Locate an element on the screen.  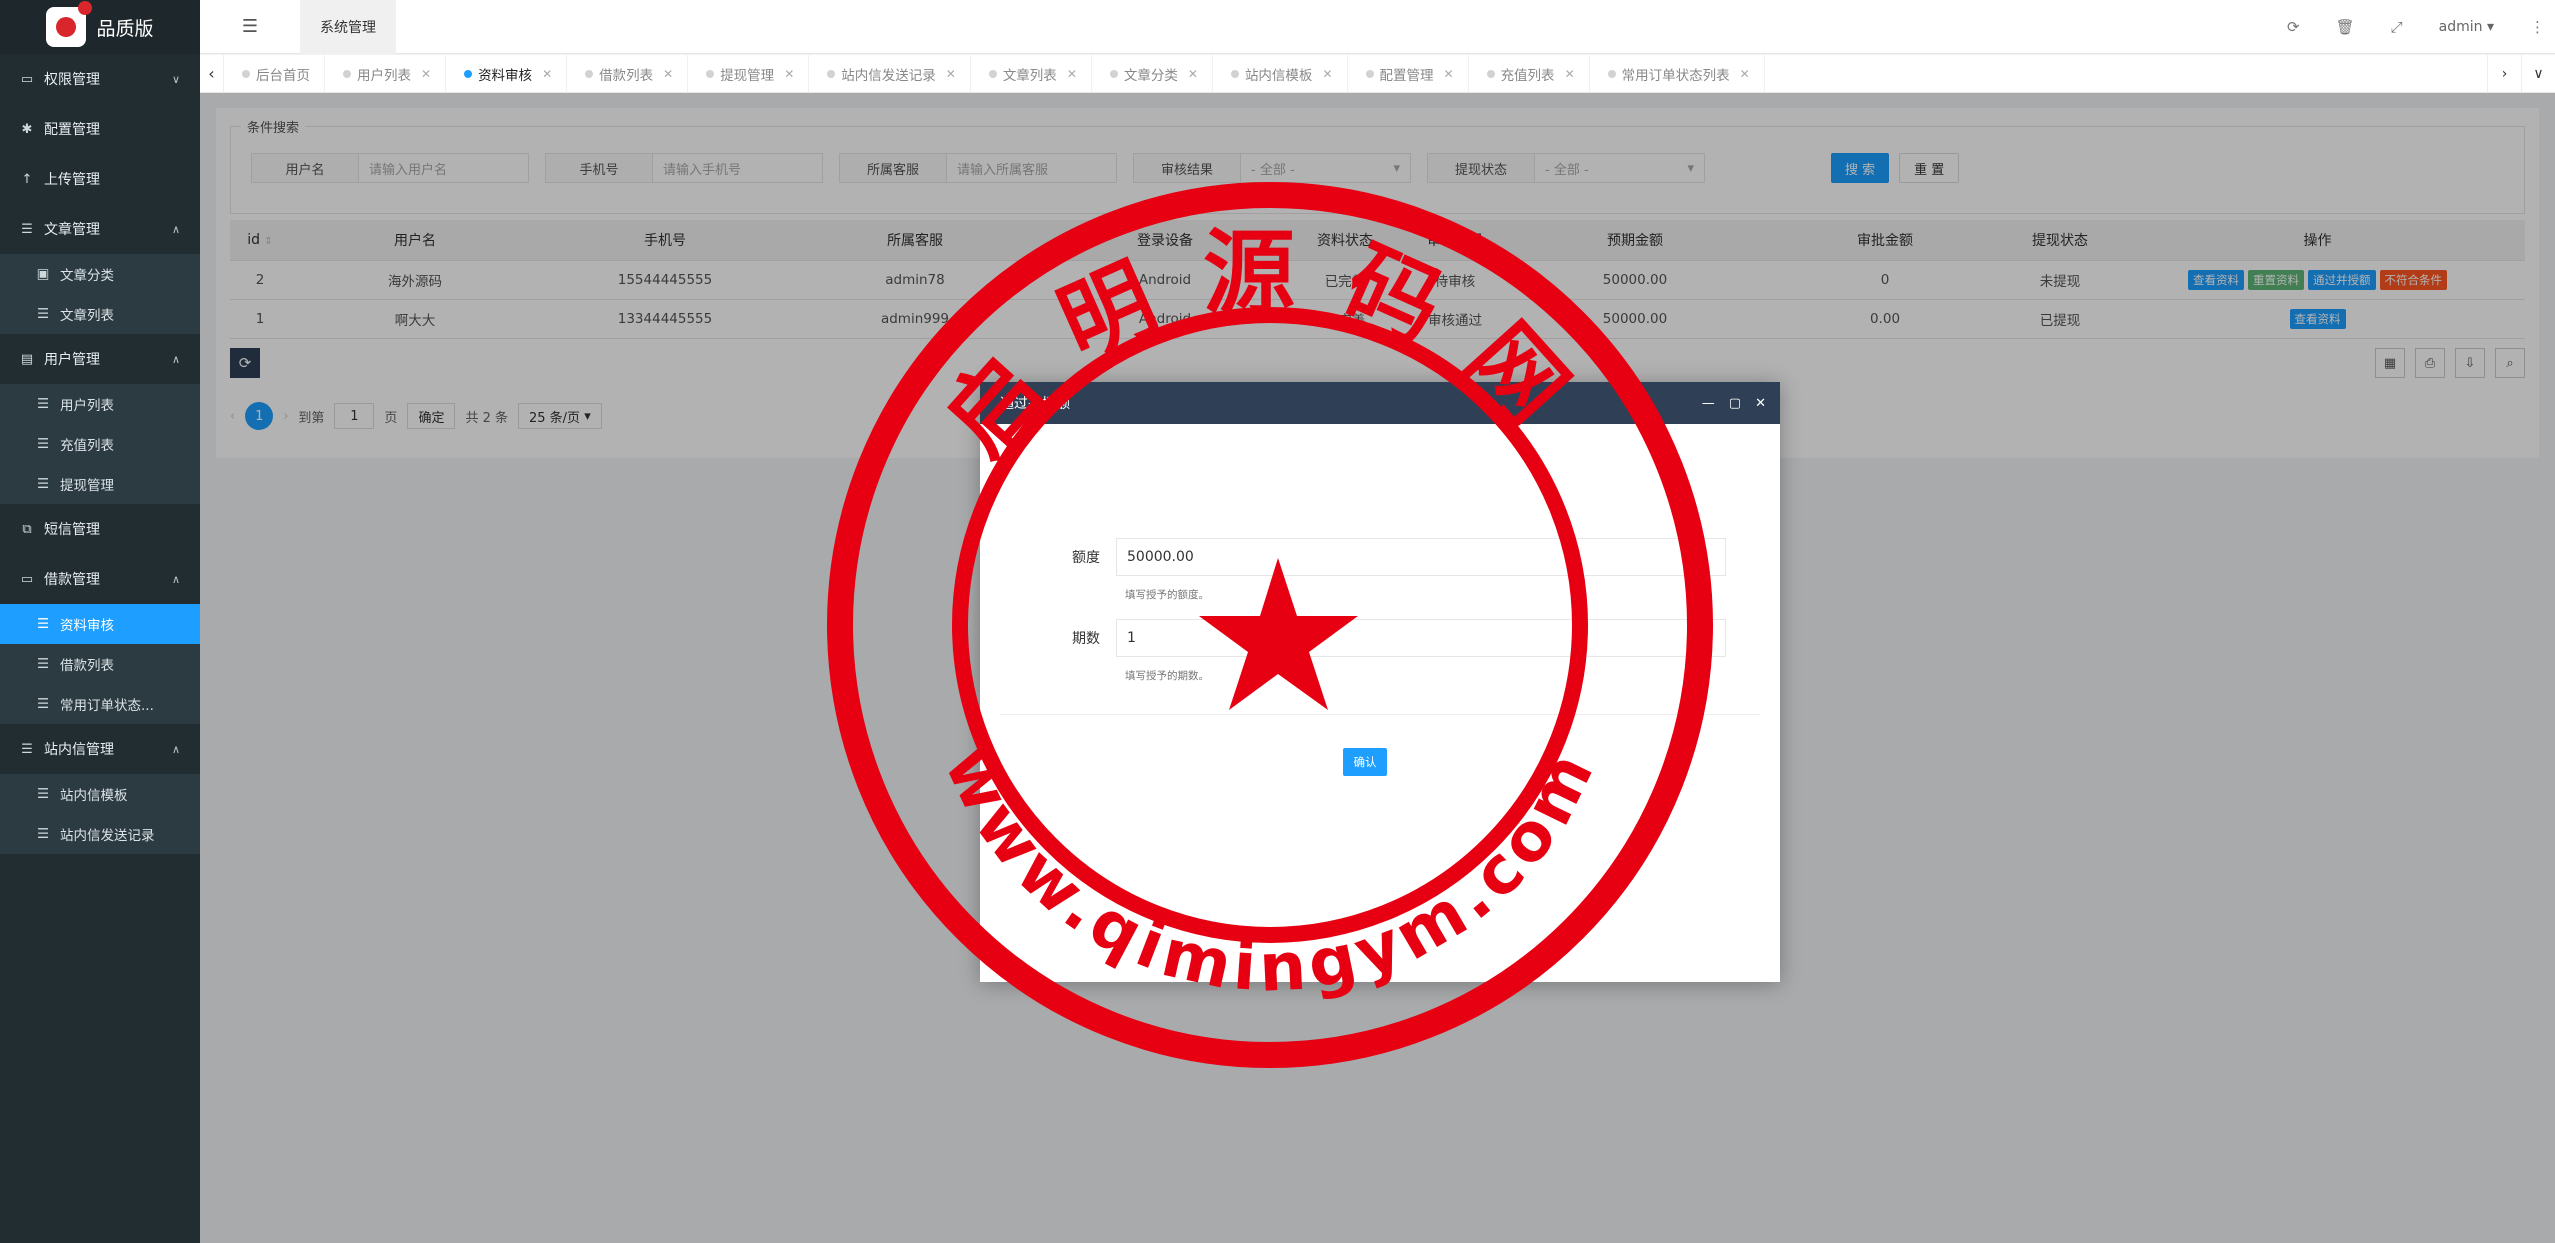
sidebar-item-loan: ▭ 借款管理 ∧ is located at coordinates (100, 579).